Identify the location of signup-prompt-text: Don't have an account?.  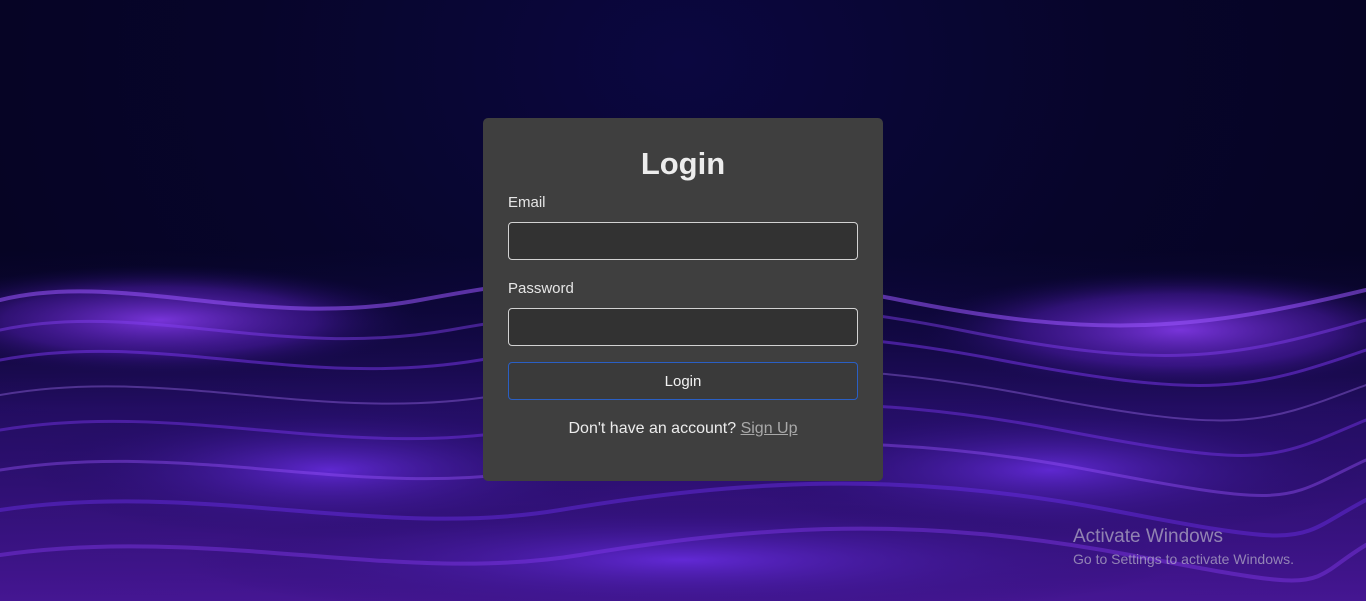
(652, 428).